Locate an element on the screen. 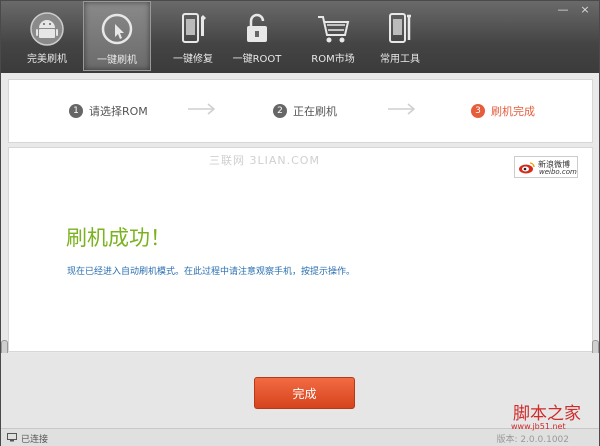  tool-label: 一键刷机 is located at coordinates (117, 60).